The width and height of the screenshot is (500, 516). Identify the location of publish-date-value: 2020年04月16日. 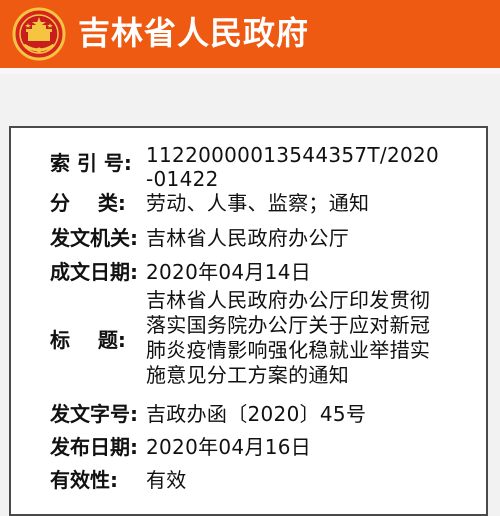
(229, 447).